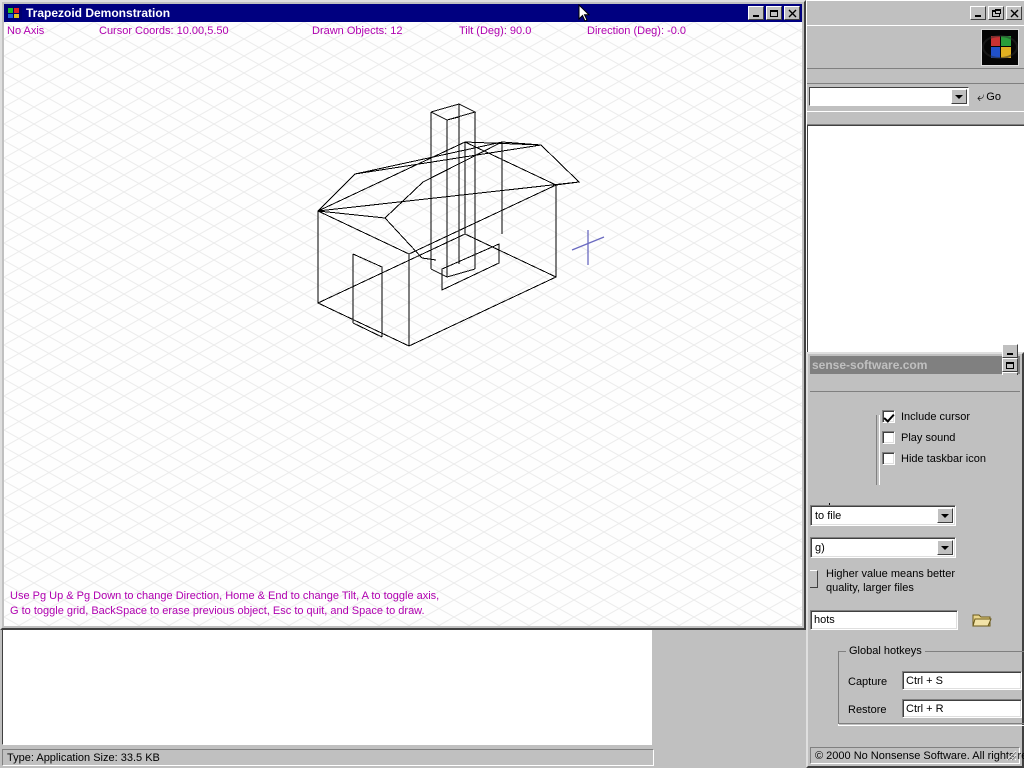 This screenshot has width=1024, height=768. What do you see at coordinates (891, 574) in the screenshot?
I see `quality-hint-line-1: Higher value means better` at bounding box center [891, 574].